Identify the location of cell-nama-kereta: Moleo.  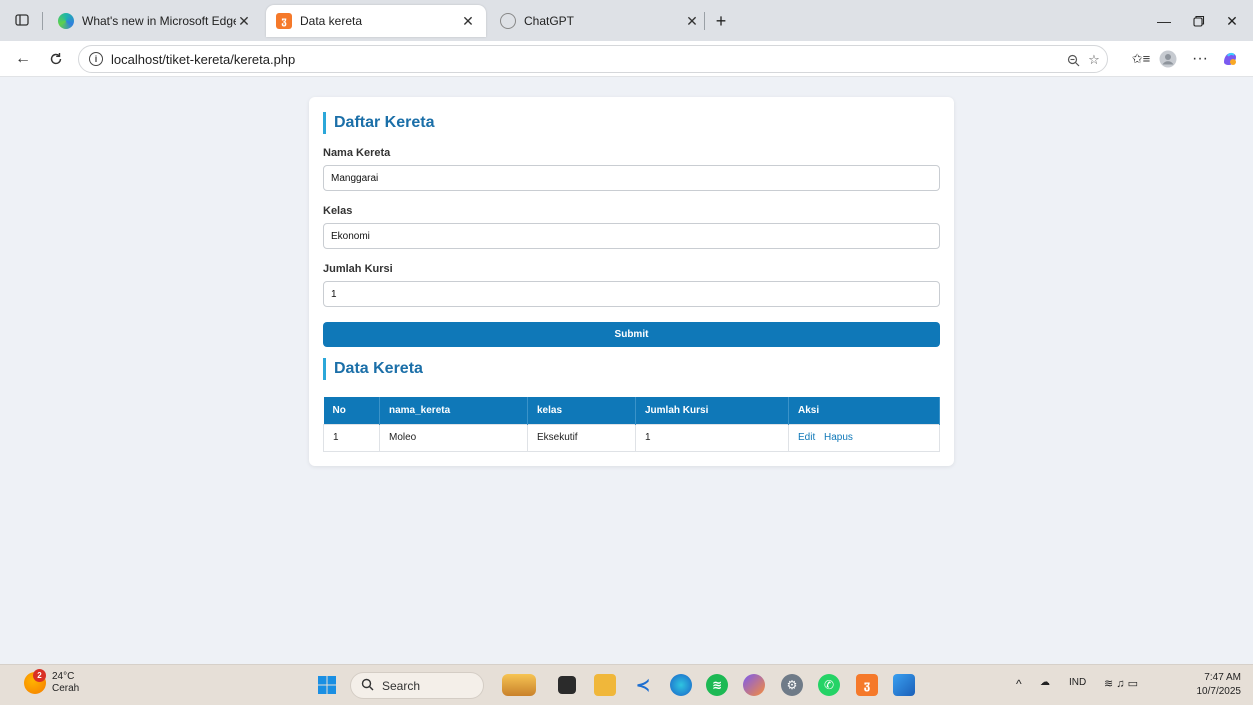
(453, 437).